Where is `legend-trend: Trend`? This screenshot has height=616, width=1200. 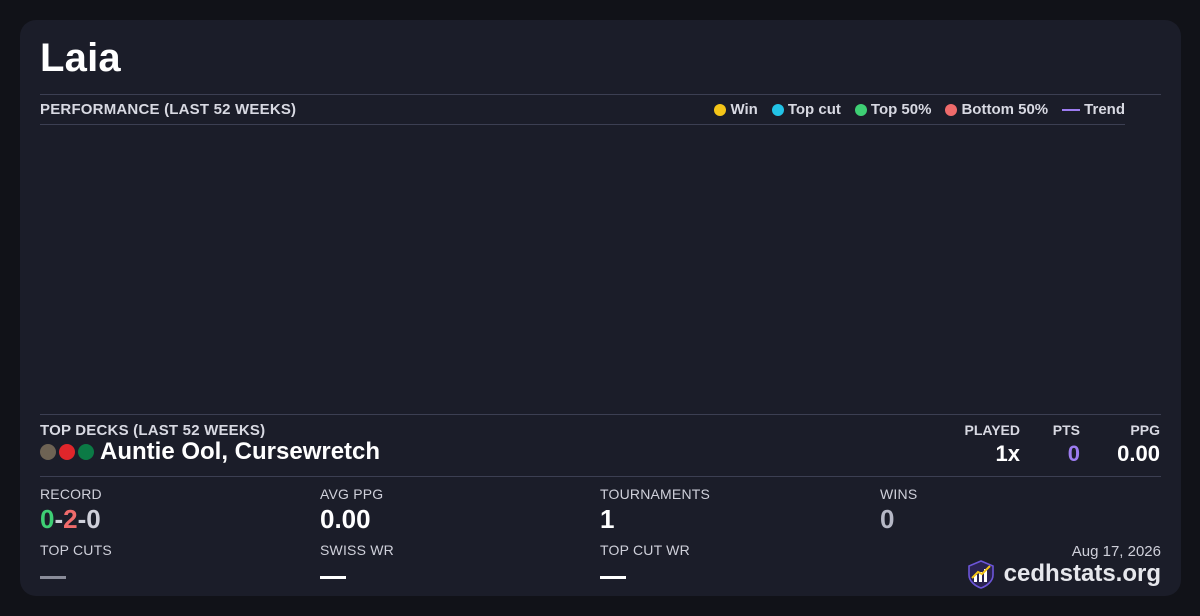
legend-trend: Trend is located at coordinates (1093, 109).